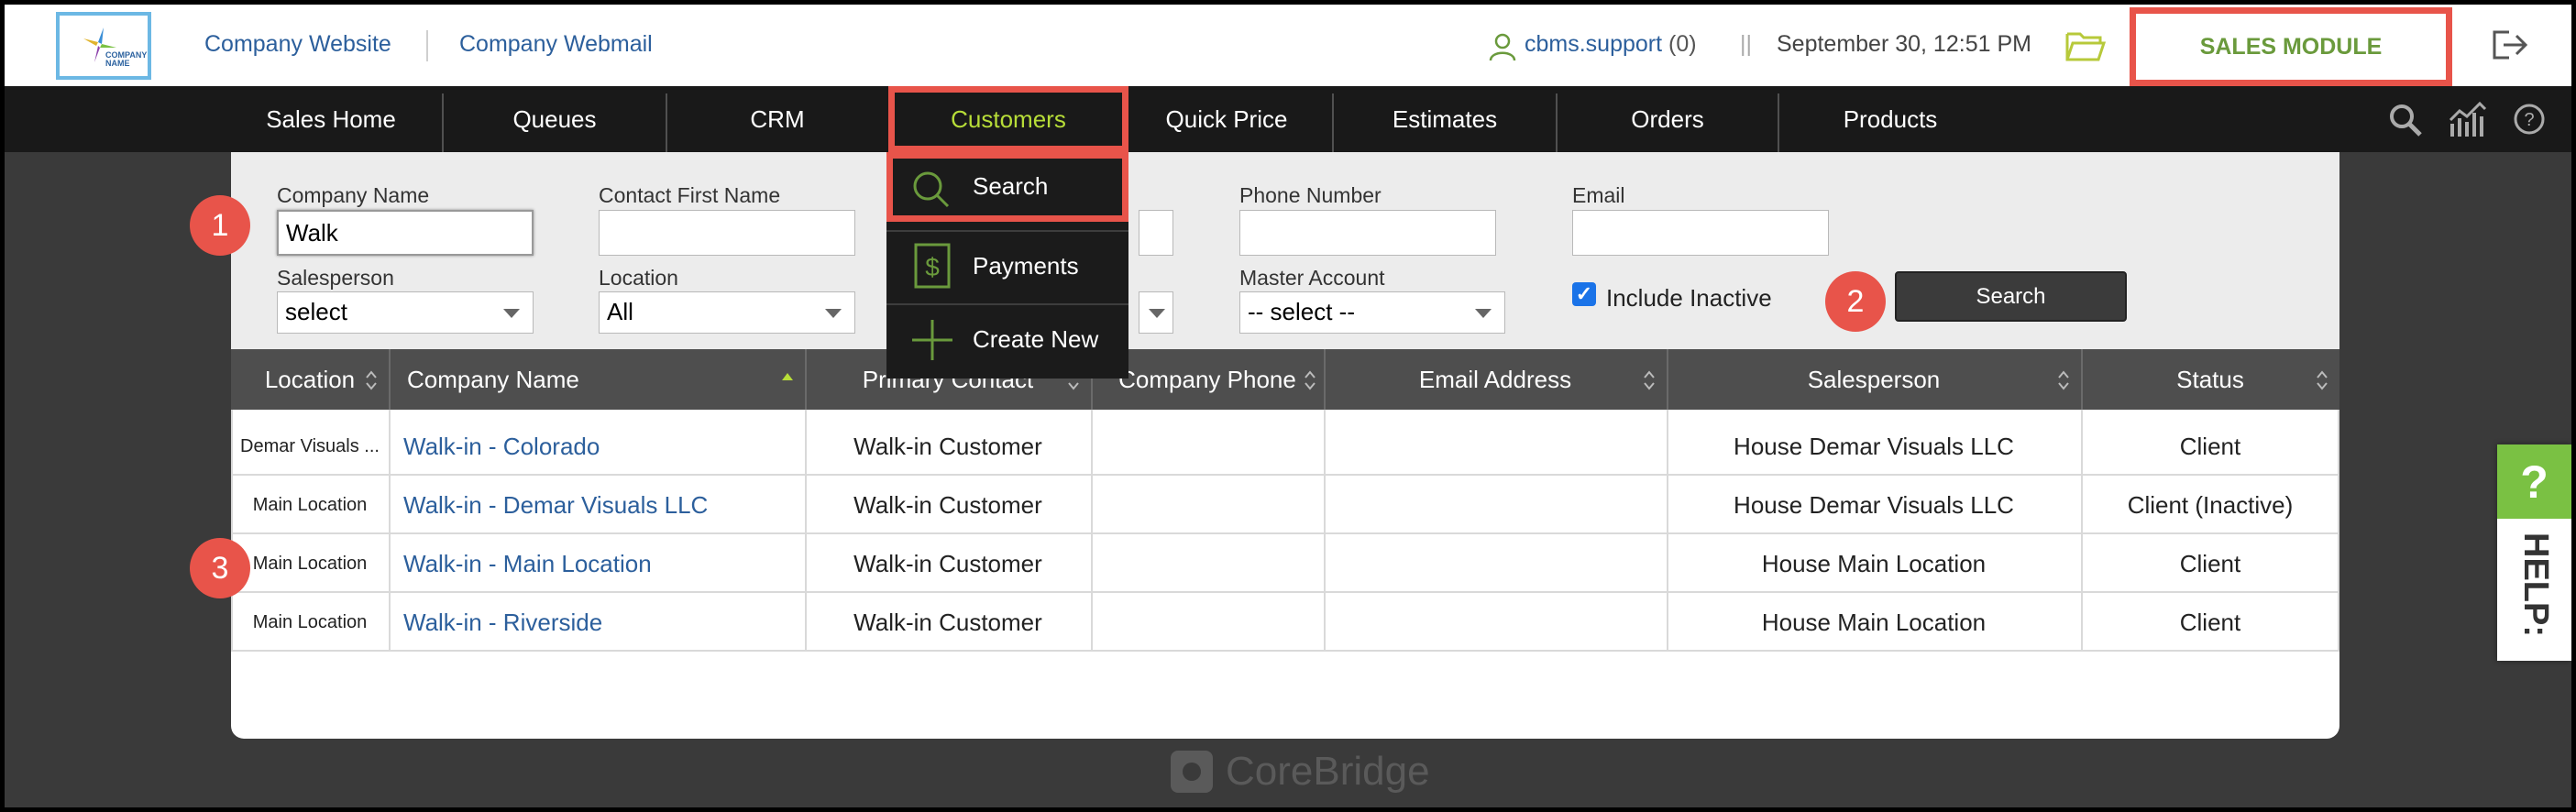 The image size is (2576, 812). What do you see at coordinates (1890, 119) in the screenshot?
I see `nav-products: Products` at bounding box center [1890, 119].